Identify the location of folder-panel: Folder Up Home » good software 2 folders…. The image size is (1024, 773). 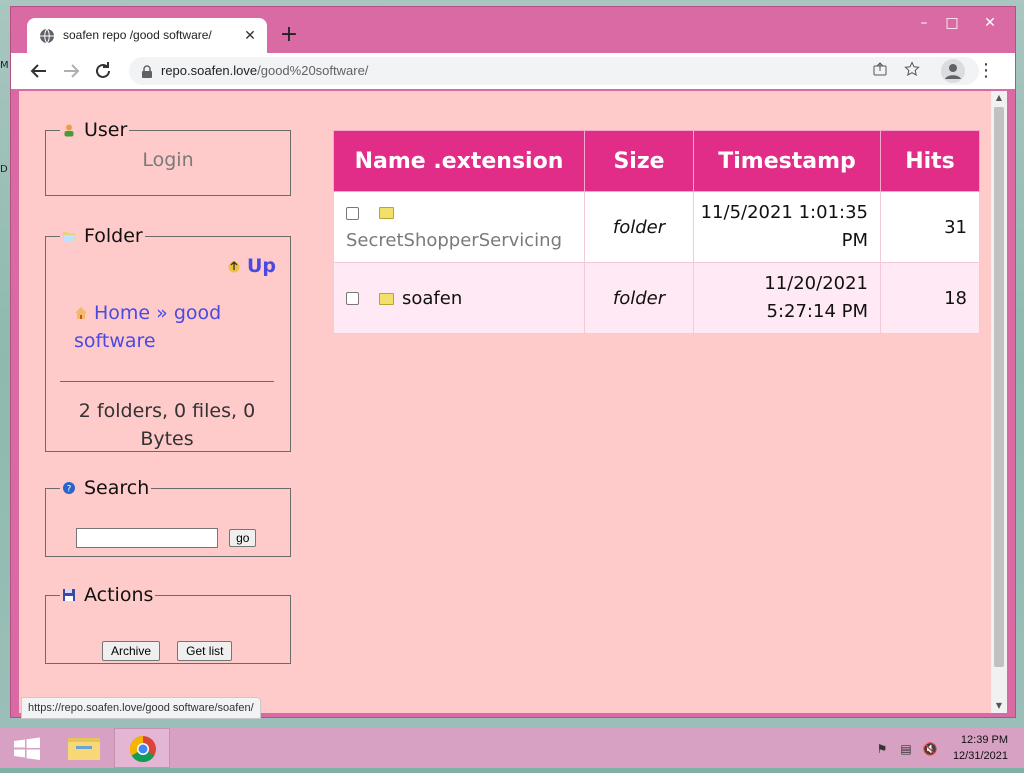
(168, 338).